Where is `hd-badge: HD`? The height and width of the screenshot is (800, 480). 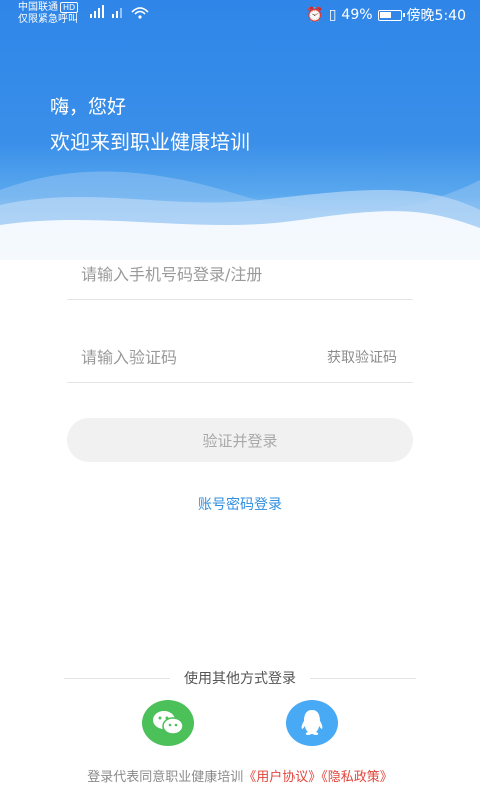 hd-badge: HD is located at coordinates (69, 7).